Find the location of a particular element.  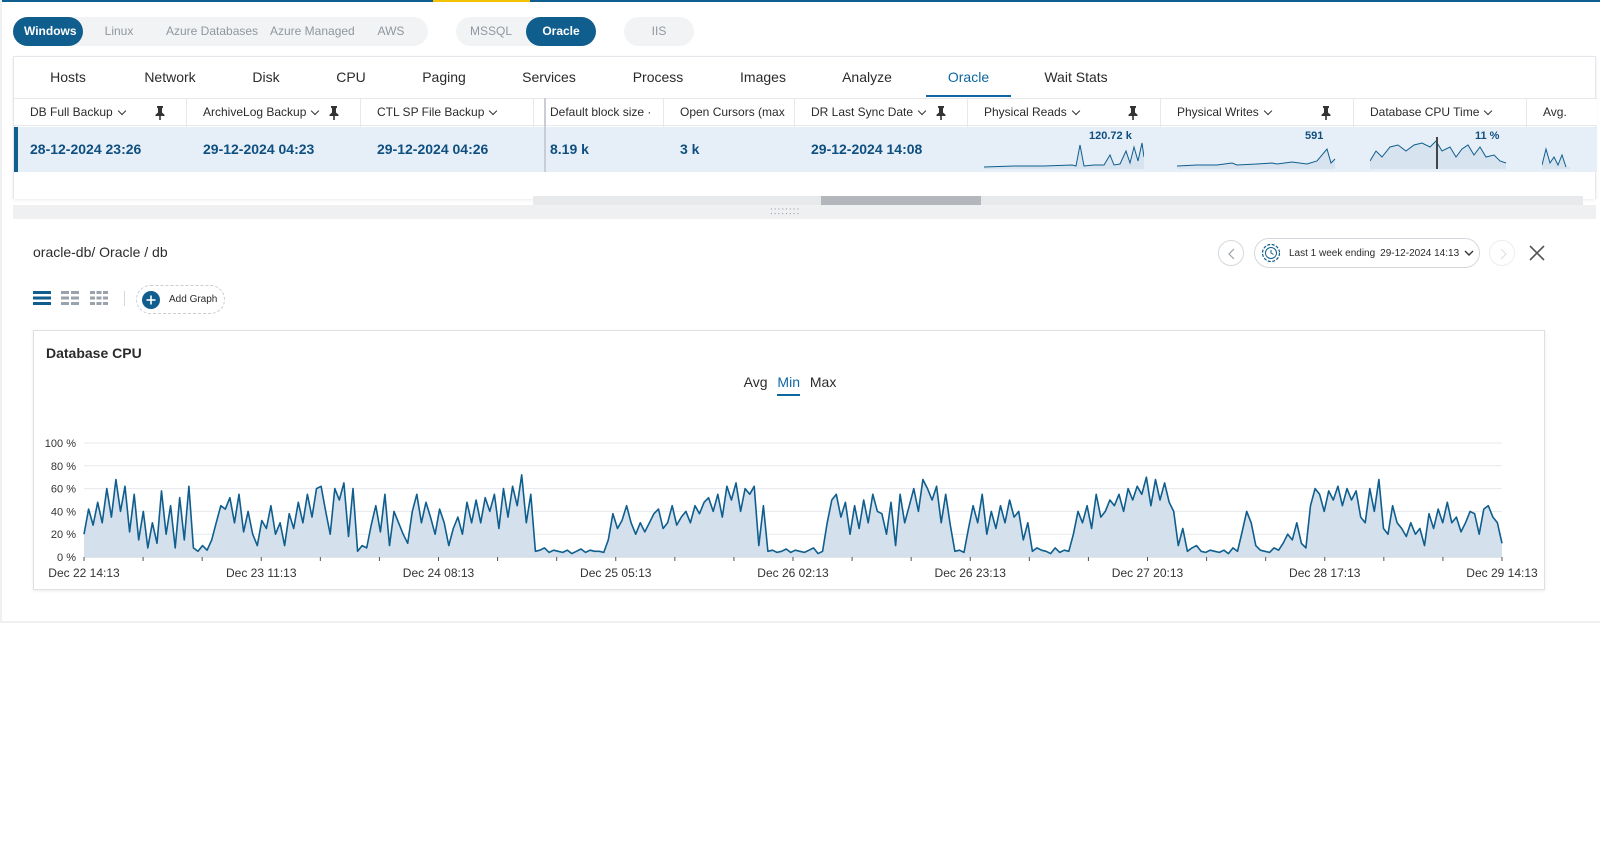

platform-tab-azure-databases: Azure Databases is located at coordinates (207, 31).